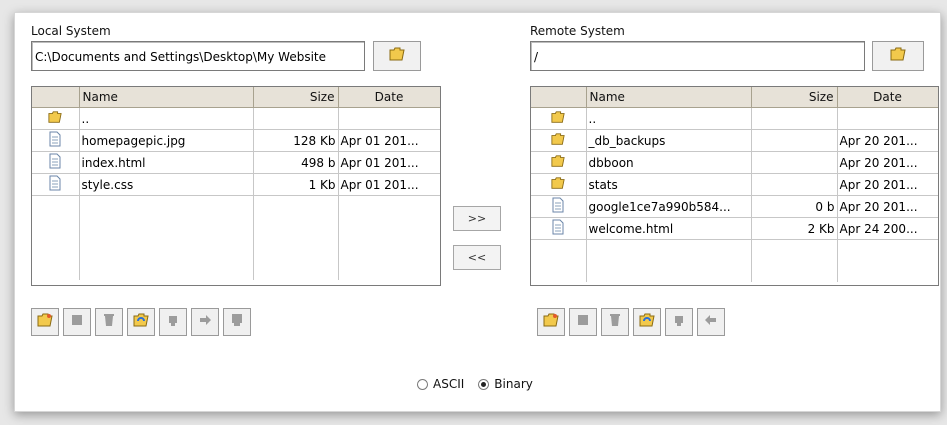 The width and height of the screenshot is (947, 425). Describe the element at coordinates (77, 322) in the screenshot. I see `local-rename-button` at that location.